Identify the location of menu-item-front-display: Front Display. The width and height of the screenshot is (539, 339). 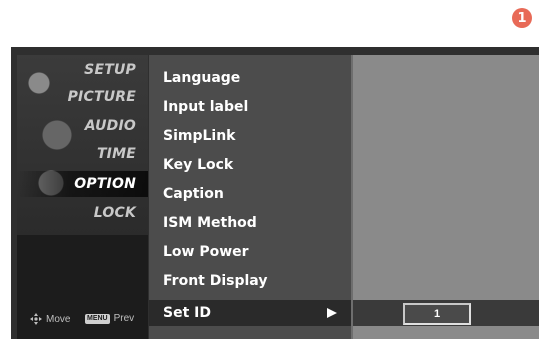
(250, 281).